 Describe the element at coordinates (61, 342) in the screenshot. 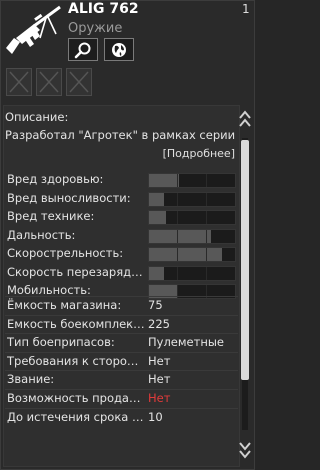

I see `stat-label: Тип боеприпасов:` at that location.